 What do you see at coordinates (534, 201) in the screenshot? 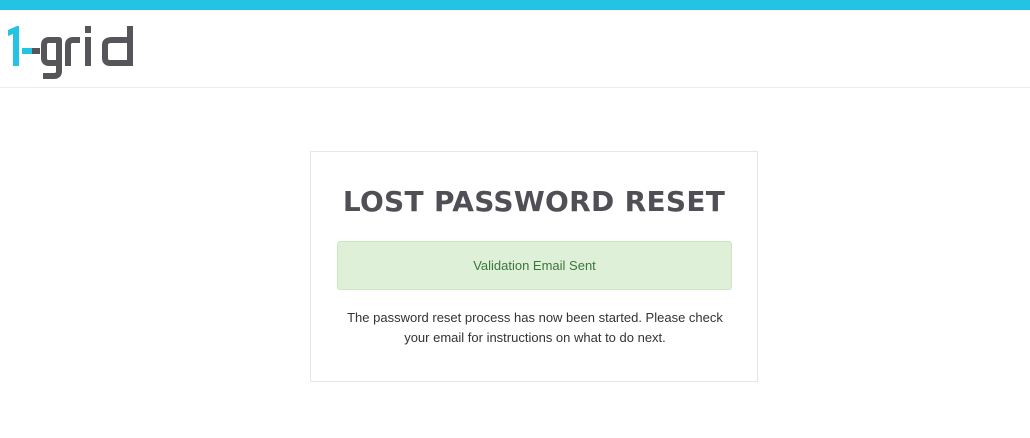
I see `page-title: LOST PASSWORD RESET` at bounding box center [534, 201].